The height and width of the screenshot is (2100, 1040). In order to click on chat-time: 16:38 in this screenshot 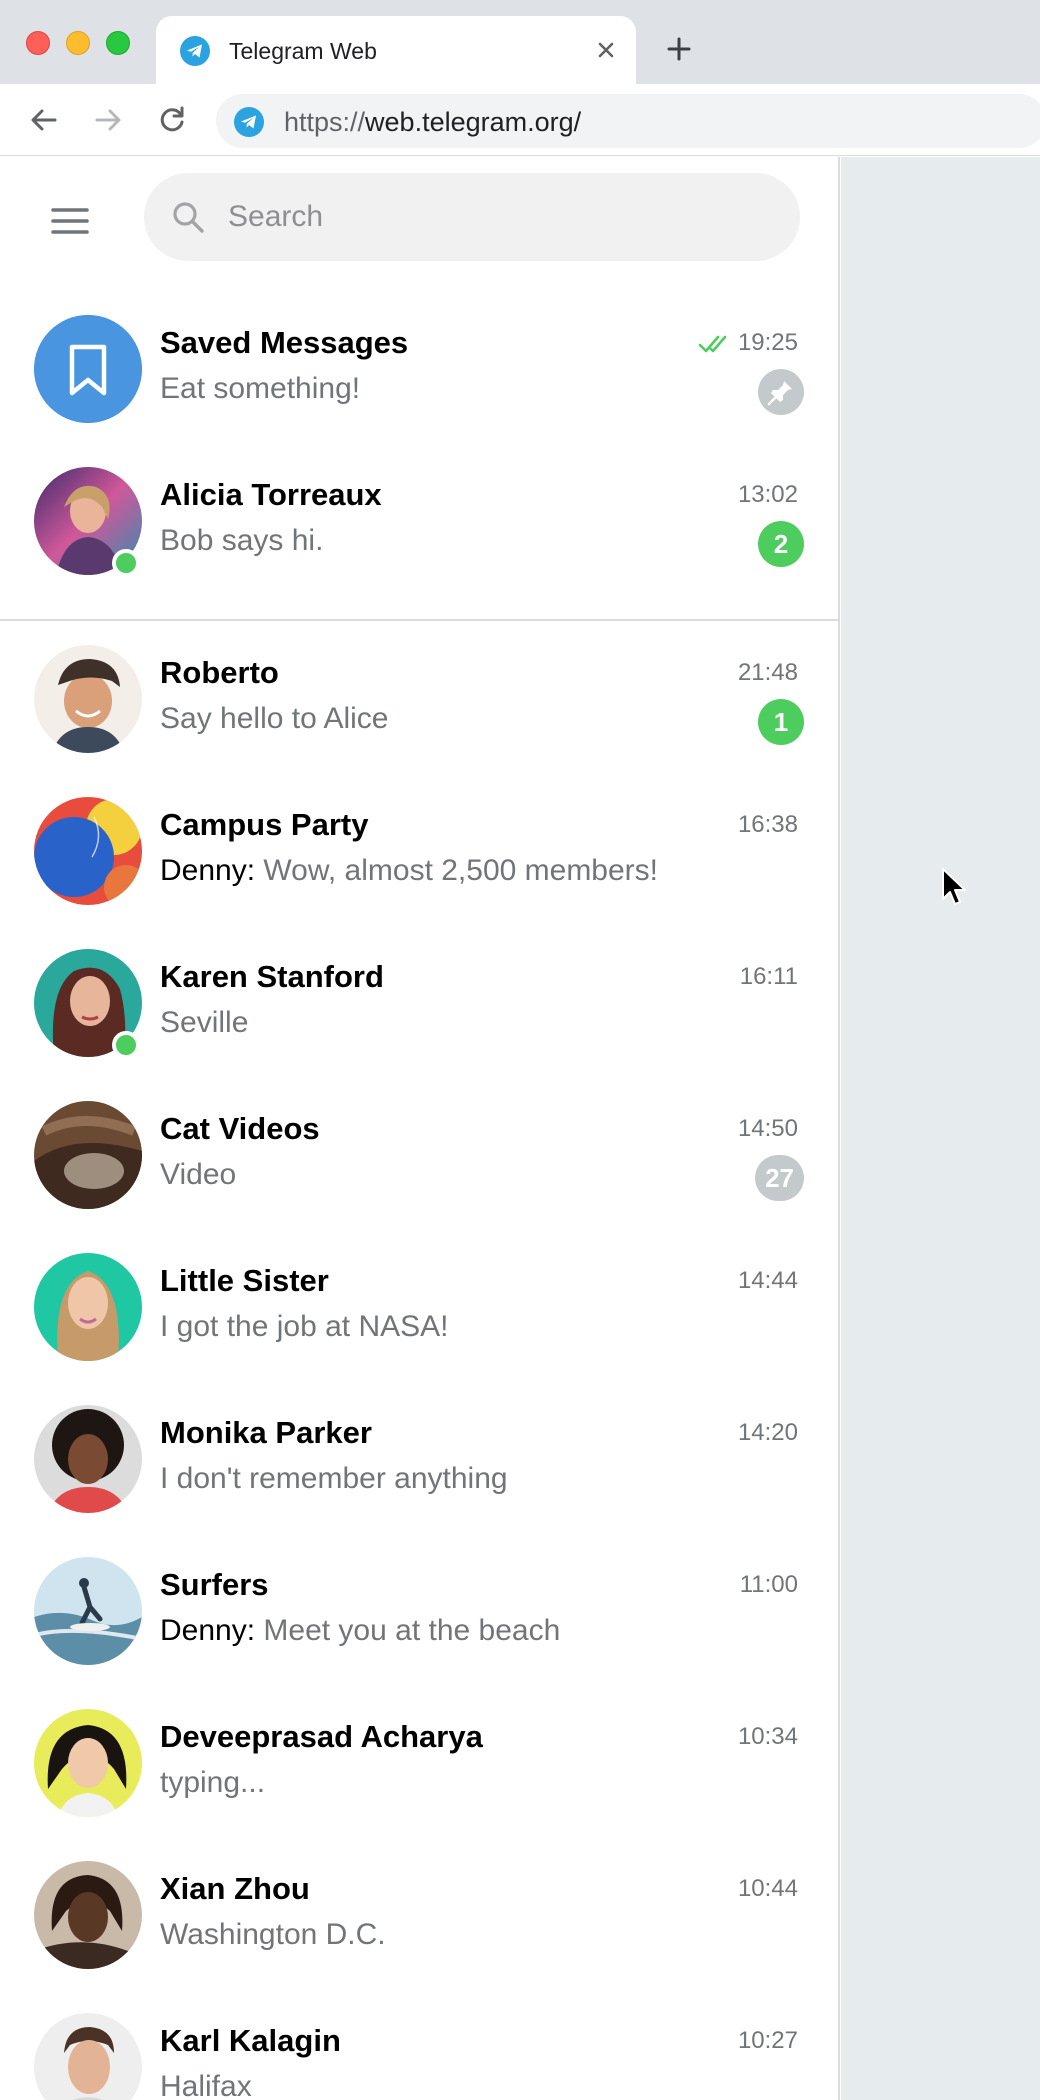, I will do `click(767, 824)`.